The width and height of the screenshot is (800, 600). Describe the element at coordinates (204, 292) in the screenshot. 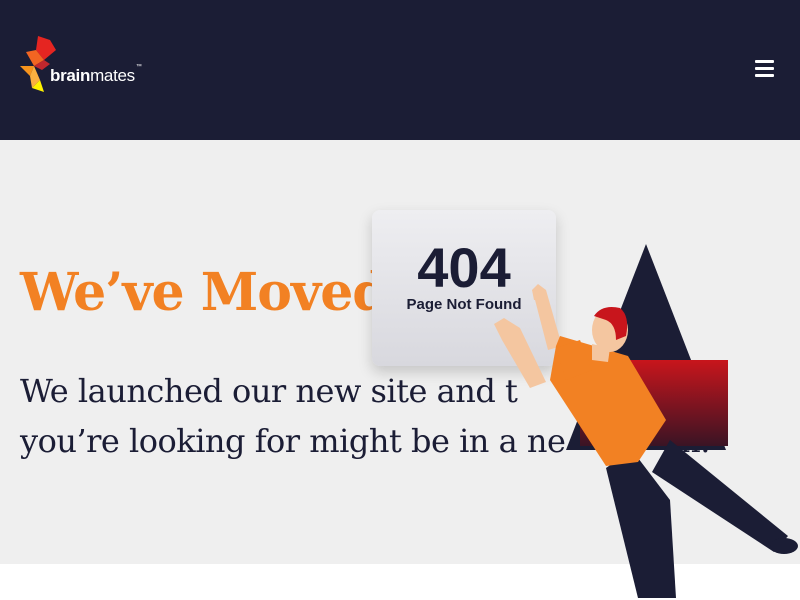

I see `page-title: We’ve Moved` at that location.